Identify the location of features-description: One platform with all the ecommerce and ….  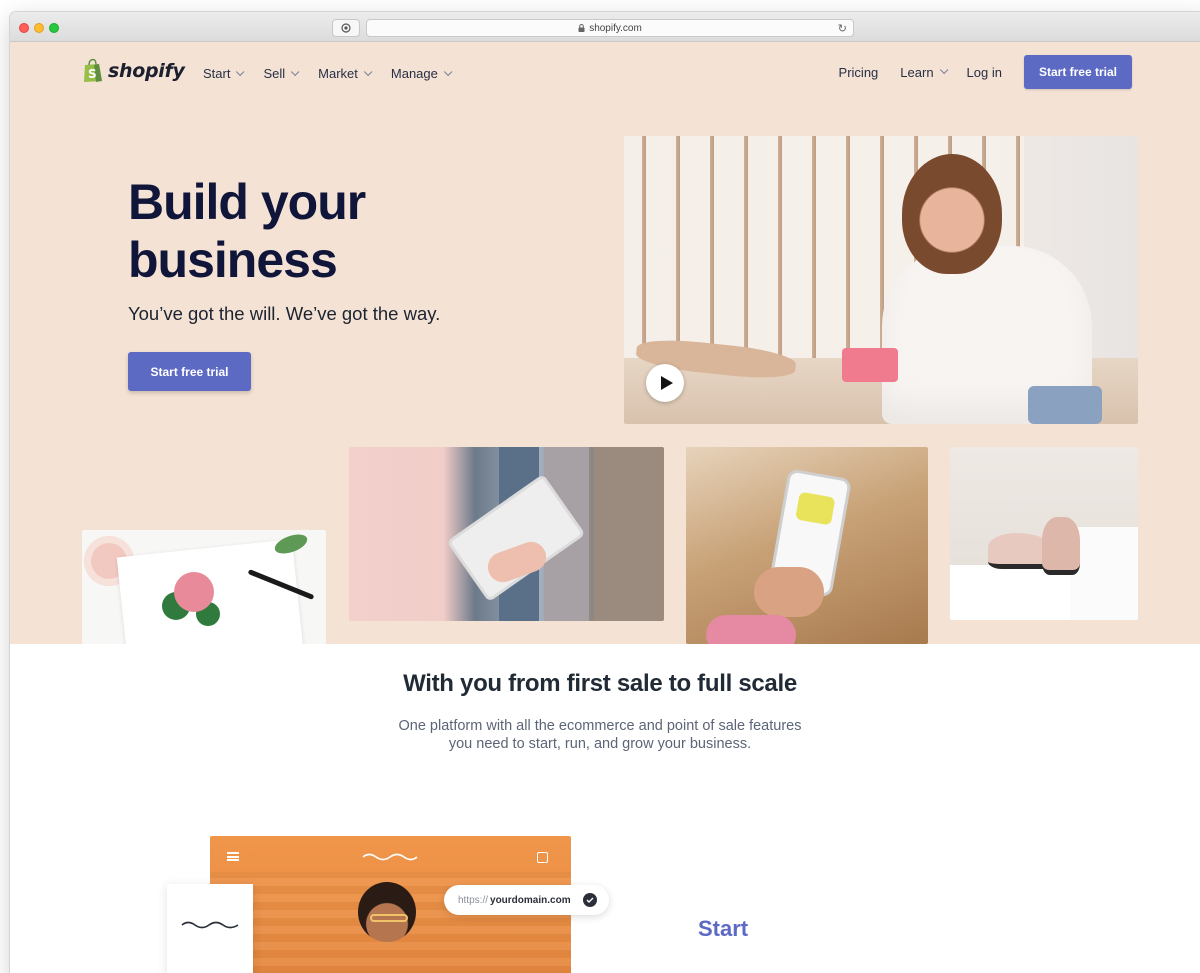
(600, 735).